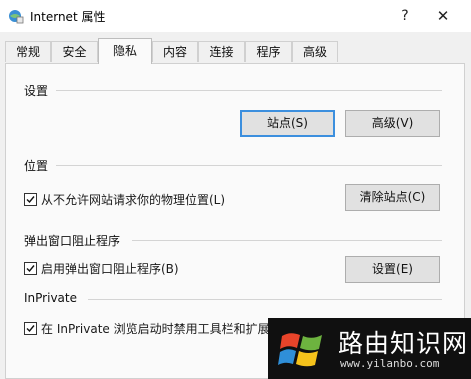 The height and width of the screenshot is (379, 471). I want to click on watermark-url: www.yilanbo.com, so click(390, 363).